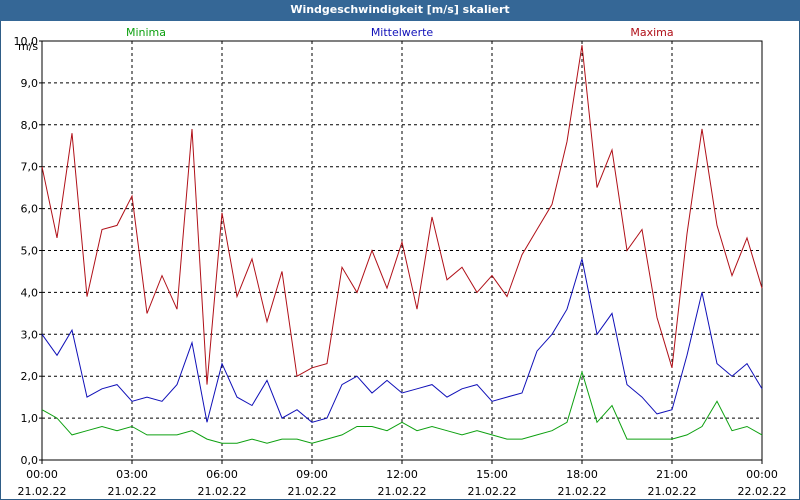 Image resolution: width=800 pixels, height=500 pixels. What do you see at coordinates (30, 376) in the screenshot?
I see `y-tick-label: 2,0` at bounding box center [30, 376].